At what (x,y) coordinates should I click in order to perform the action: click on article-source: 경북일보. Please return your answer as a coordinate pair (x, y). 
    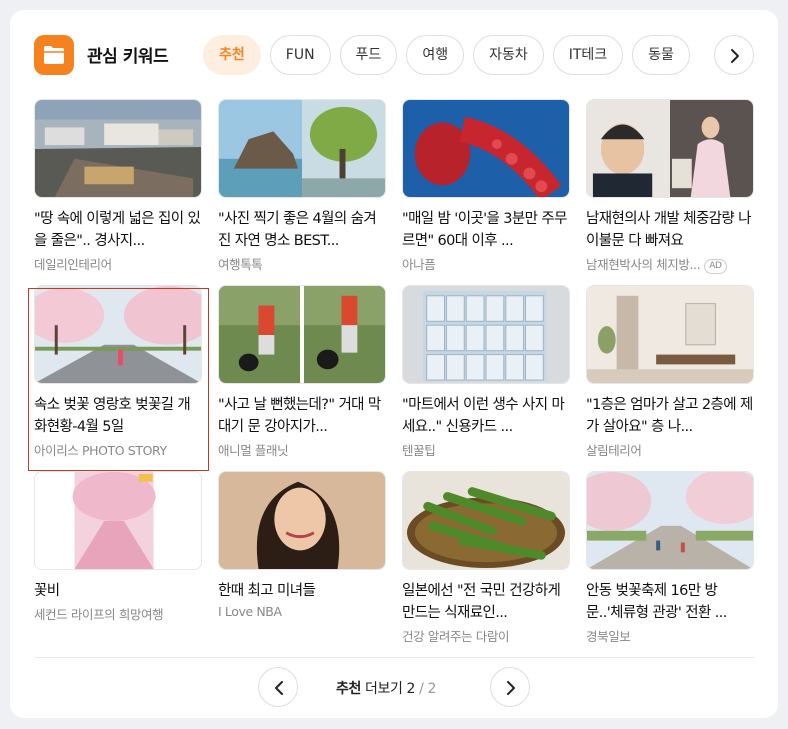
    Looking at the image, I should click on (608, 636).